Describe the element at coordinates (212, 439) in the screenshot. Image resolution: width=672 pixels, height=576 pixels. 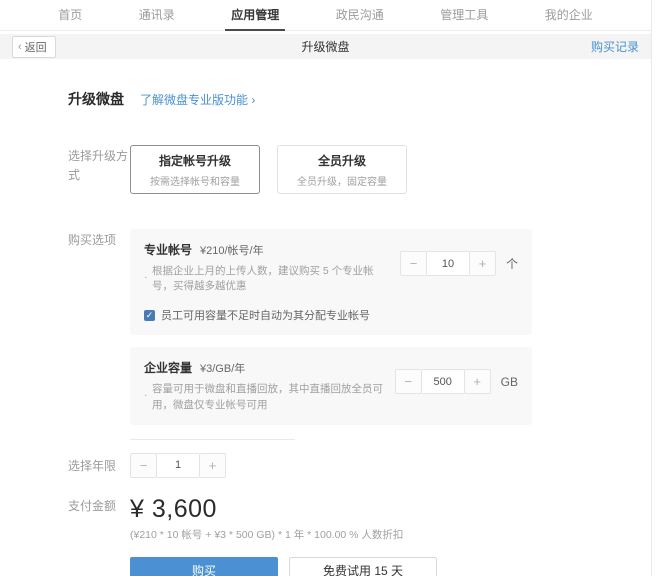
I see `section-divider` at that location.